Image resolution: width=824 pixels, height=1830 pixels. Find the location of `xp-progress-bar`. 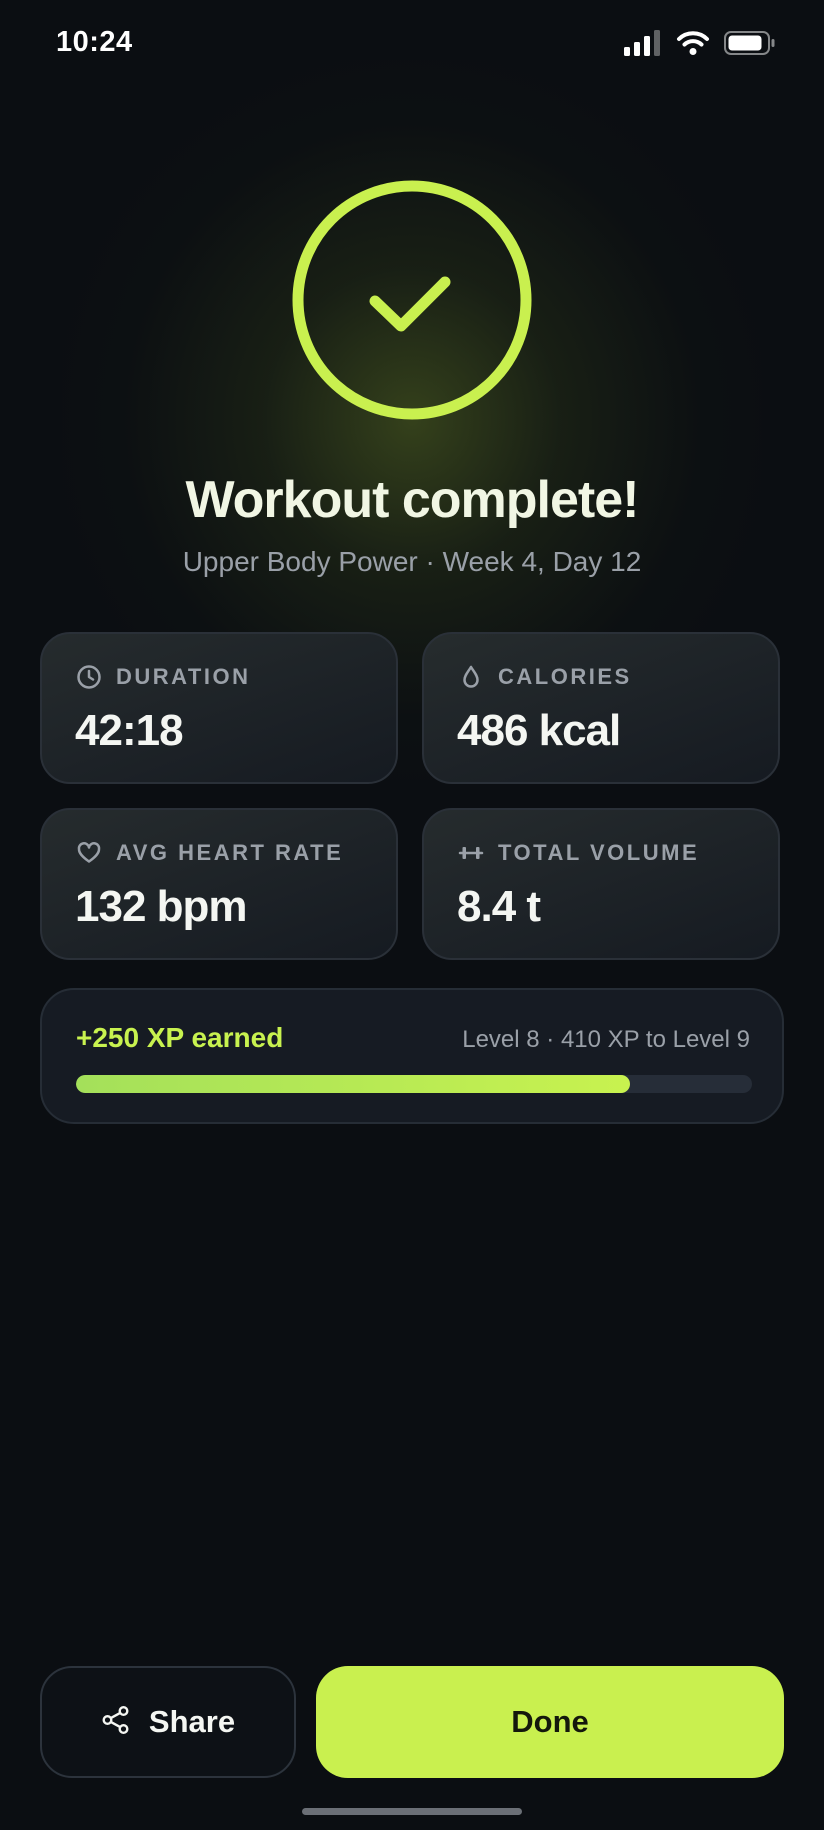

xp-progress-bar is located at coordinates (414, 1084).